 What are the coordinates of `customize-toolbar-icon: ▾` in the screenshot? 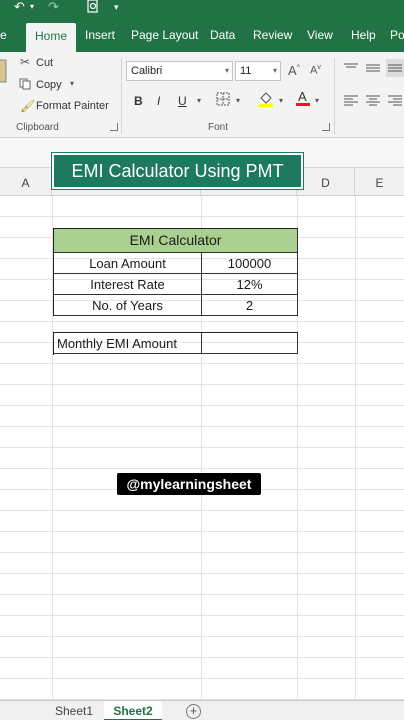 It's located at (116, 9).